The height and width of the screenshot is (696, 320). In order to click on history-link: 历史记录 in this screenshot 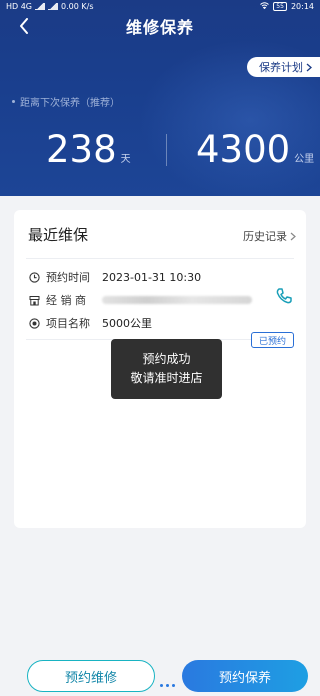, I will do `click(269, 236)`.